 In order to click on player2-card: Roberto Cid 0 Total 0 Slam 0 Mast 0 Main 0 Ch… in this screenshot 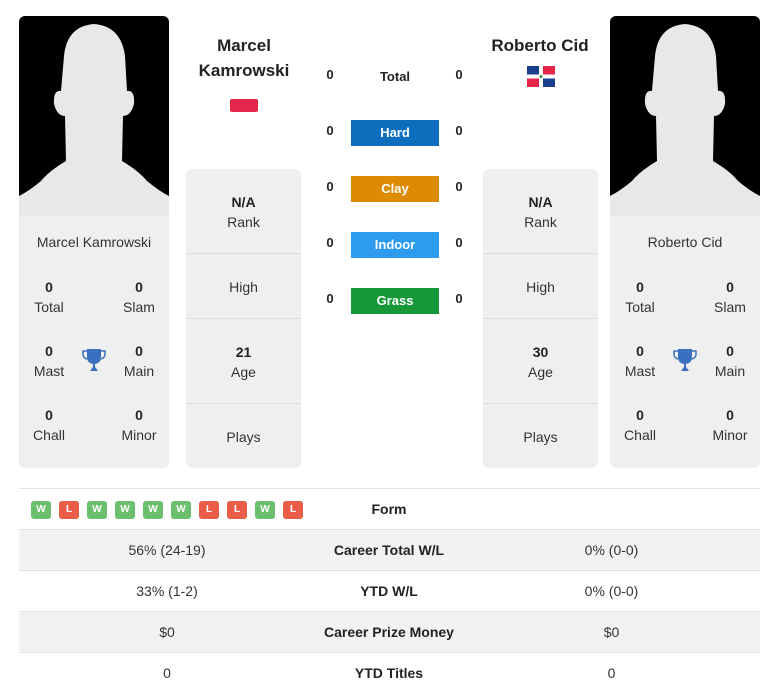, I will do `click(685, 342)`.